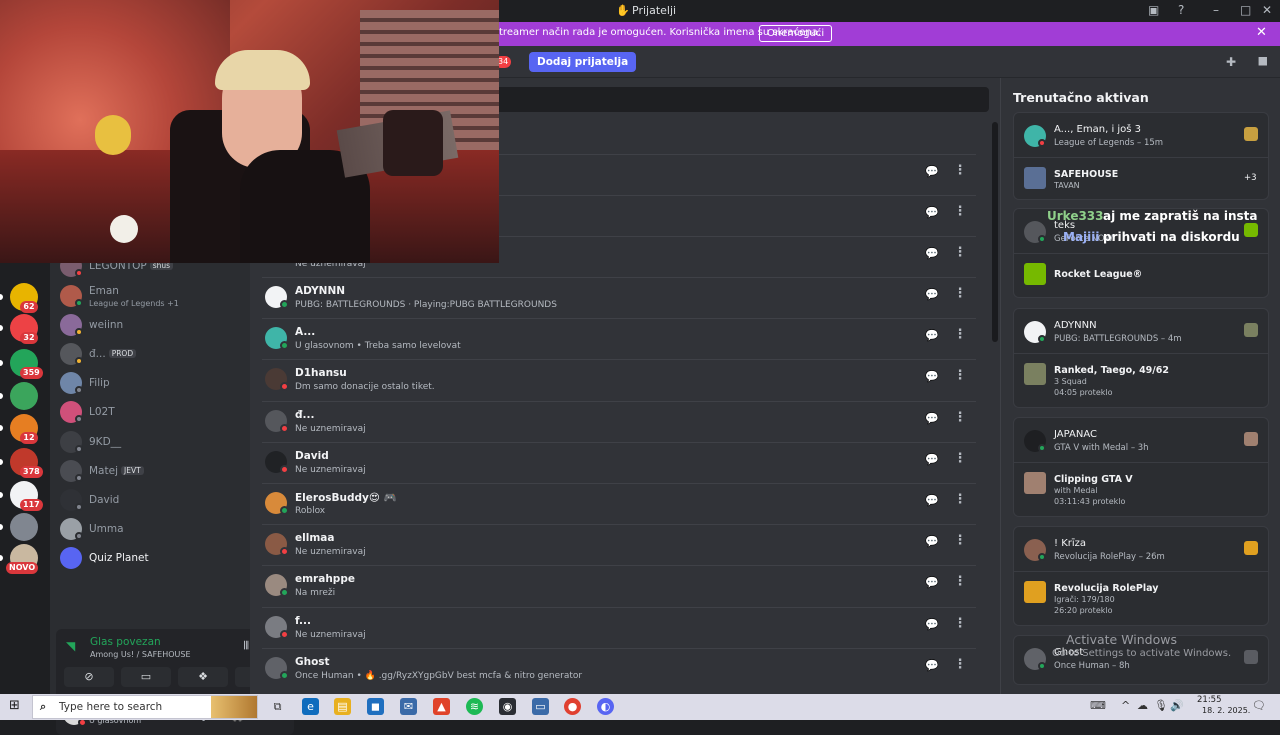 The image size is (1280, 735). Describe the element at coordinates (1125, 705) in the screenshot. I see `tray-chevron-icon: ^` at that location.